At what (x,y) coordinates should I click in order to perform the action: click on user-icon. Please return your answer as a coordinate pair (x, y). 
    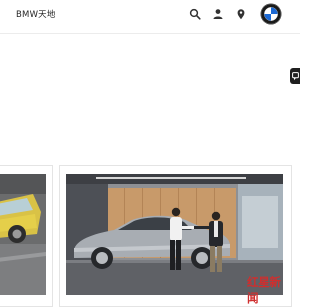
    Looking at the image, I should click on (218, 14).